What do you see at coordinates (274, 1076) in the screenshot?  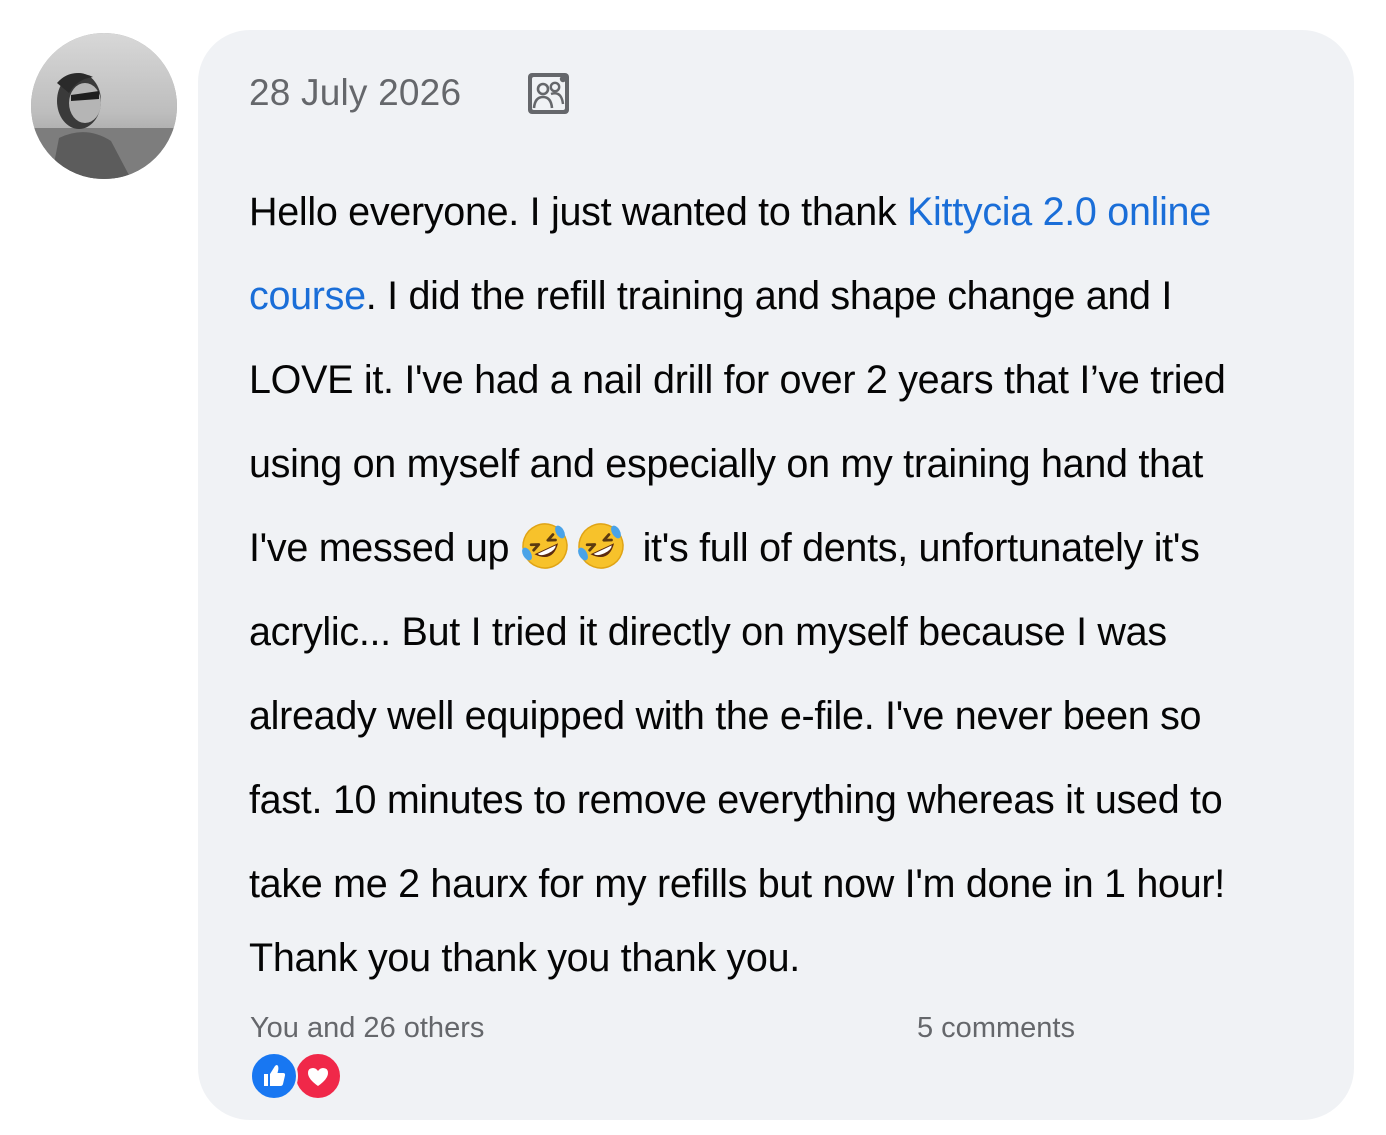 I see `like-icon` at bounding box center [274, 1076].